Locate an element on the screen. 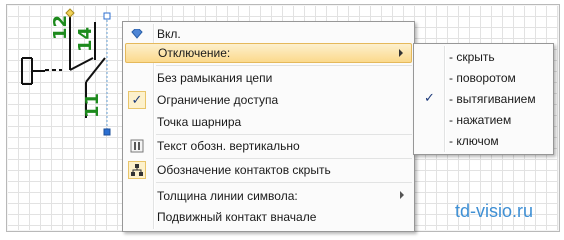 This screenshot has width=564, height=240. menu-item-access-restriction: ✓ Ограничение доступа is located at coordinates (268, 100).